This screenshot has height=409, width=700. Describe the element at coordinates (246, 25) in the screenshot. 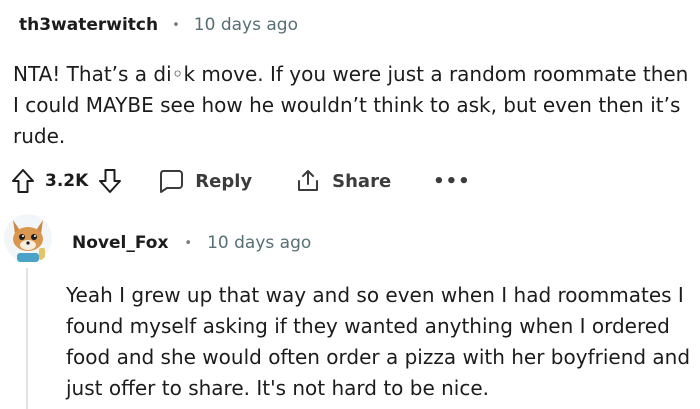

I see `comment-timestamp: 10 days ago` at that location.